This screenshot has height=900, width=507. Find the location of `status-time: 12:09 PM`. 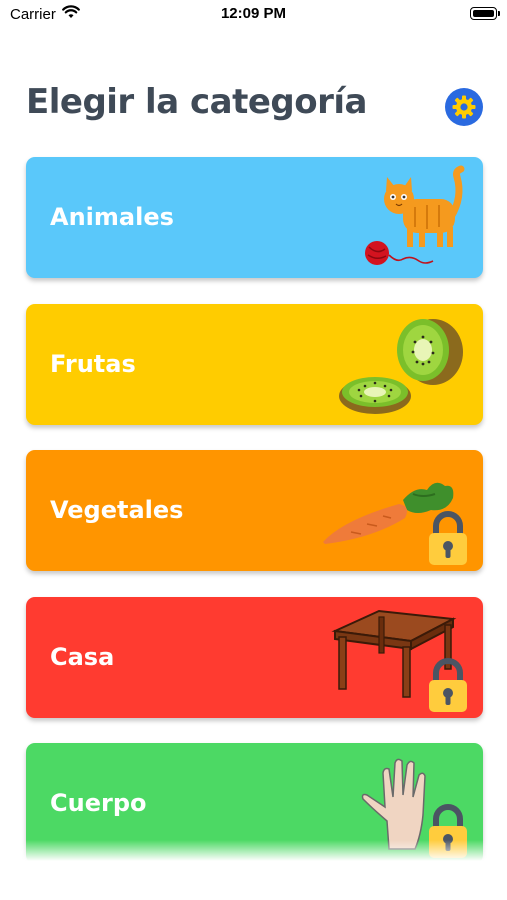

status-time: 12:09 PM is located at coordinates (253, 13).